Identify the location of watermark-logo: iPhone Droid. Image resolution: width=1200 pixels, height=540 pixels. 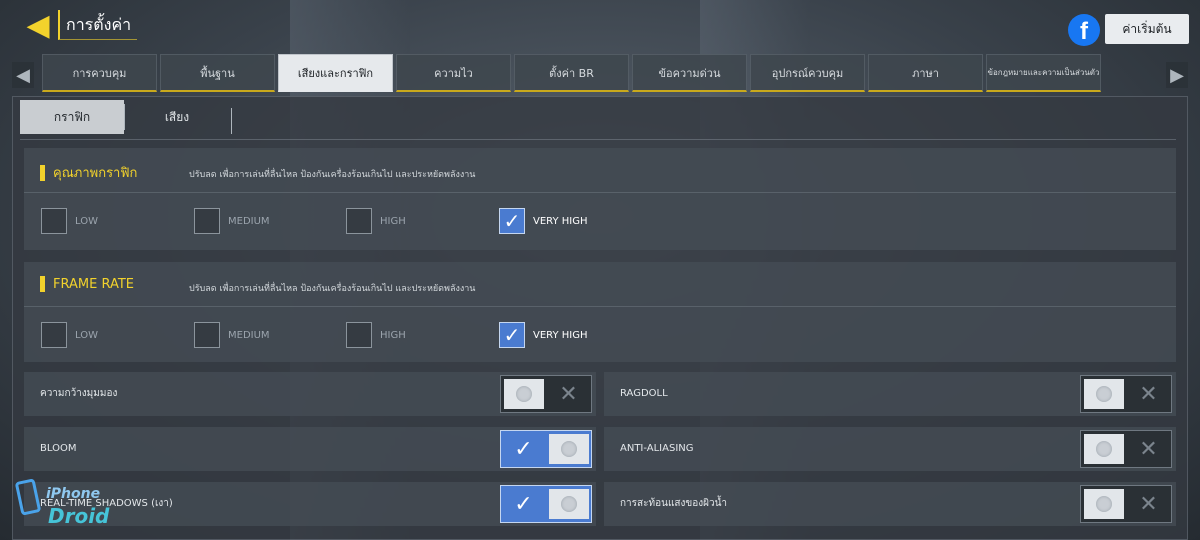
(66, 506).